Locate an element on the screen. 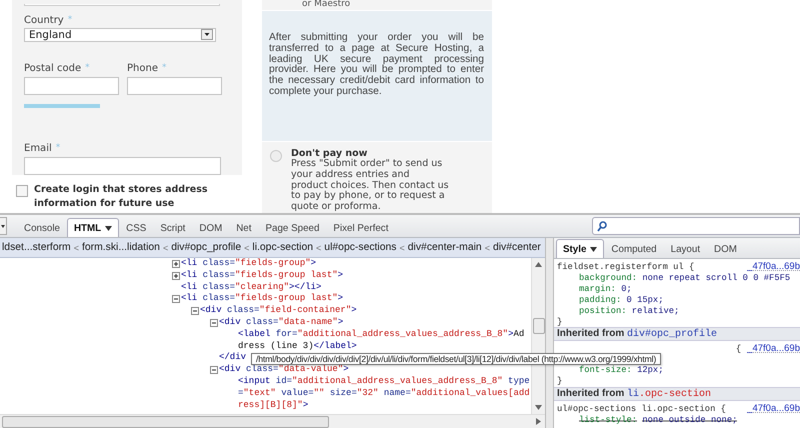  css-selector: ul#opc-sections li.opc-section { is located at coordinates (641, 410).